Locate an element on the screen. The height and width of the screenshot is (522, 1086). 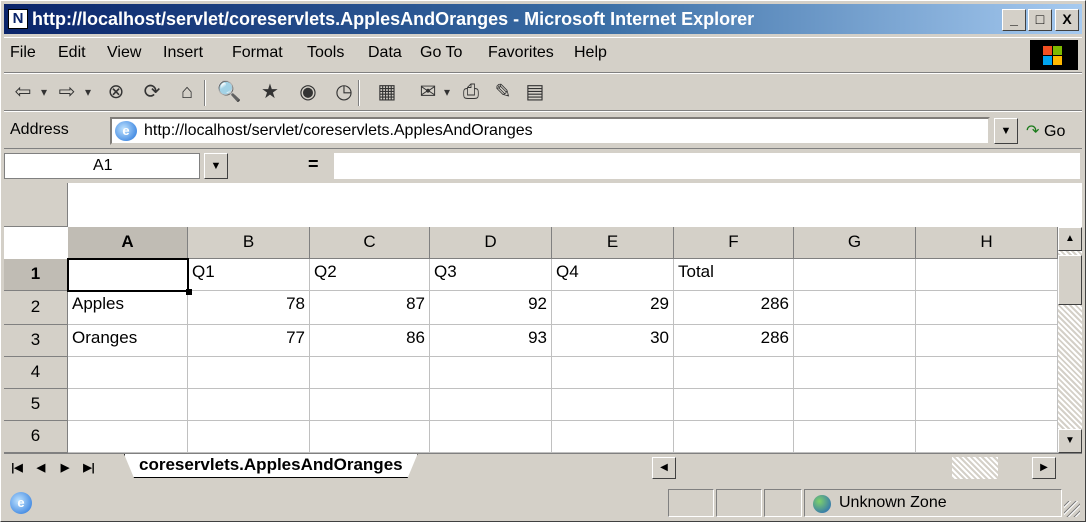
favorites-icon: ★ is located at coordinates (270, 92).